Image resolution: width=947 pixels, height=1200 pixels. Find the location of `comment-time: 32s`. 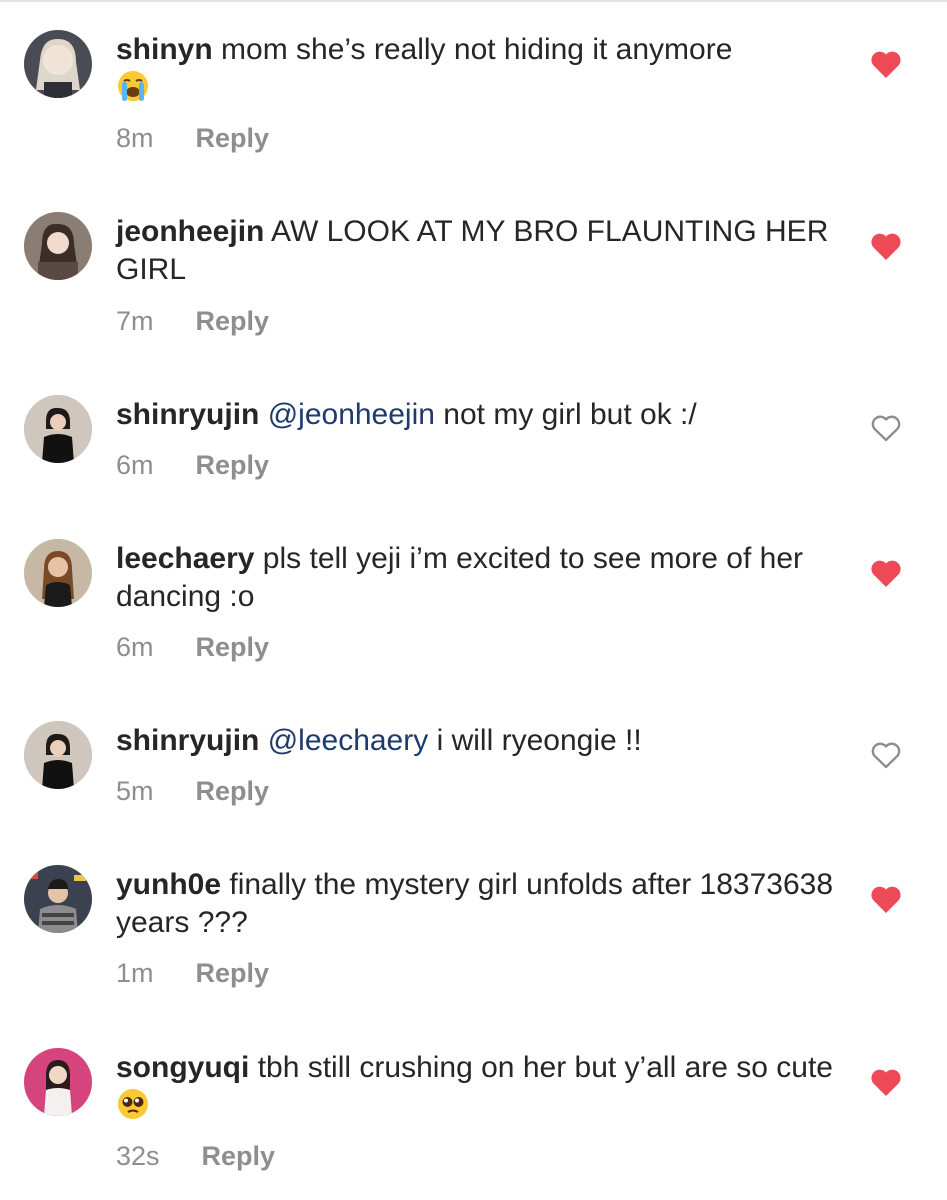

comment-time: 32s is located at coordinates (138, 1156).